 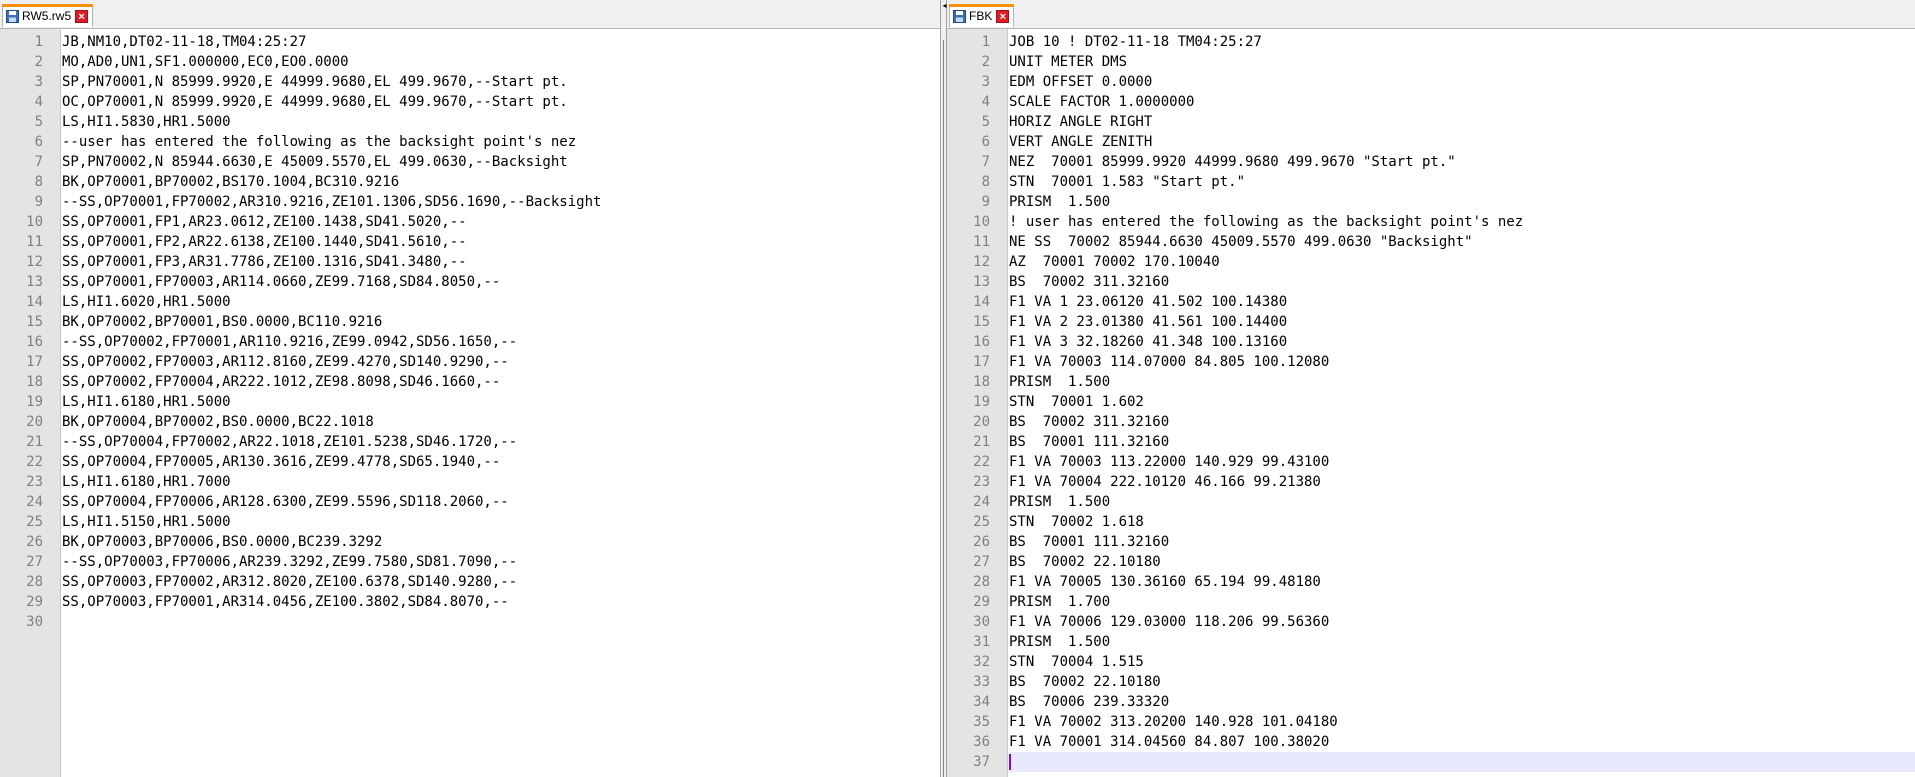 What do you see at coordinates (1462, 302) in the screenshot?
I see `line-text: F1 VA 1 23.06120 41.502 100.14380` at bounding box center [1462, 302].